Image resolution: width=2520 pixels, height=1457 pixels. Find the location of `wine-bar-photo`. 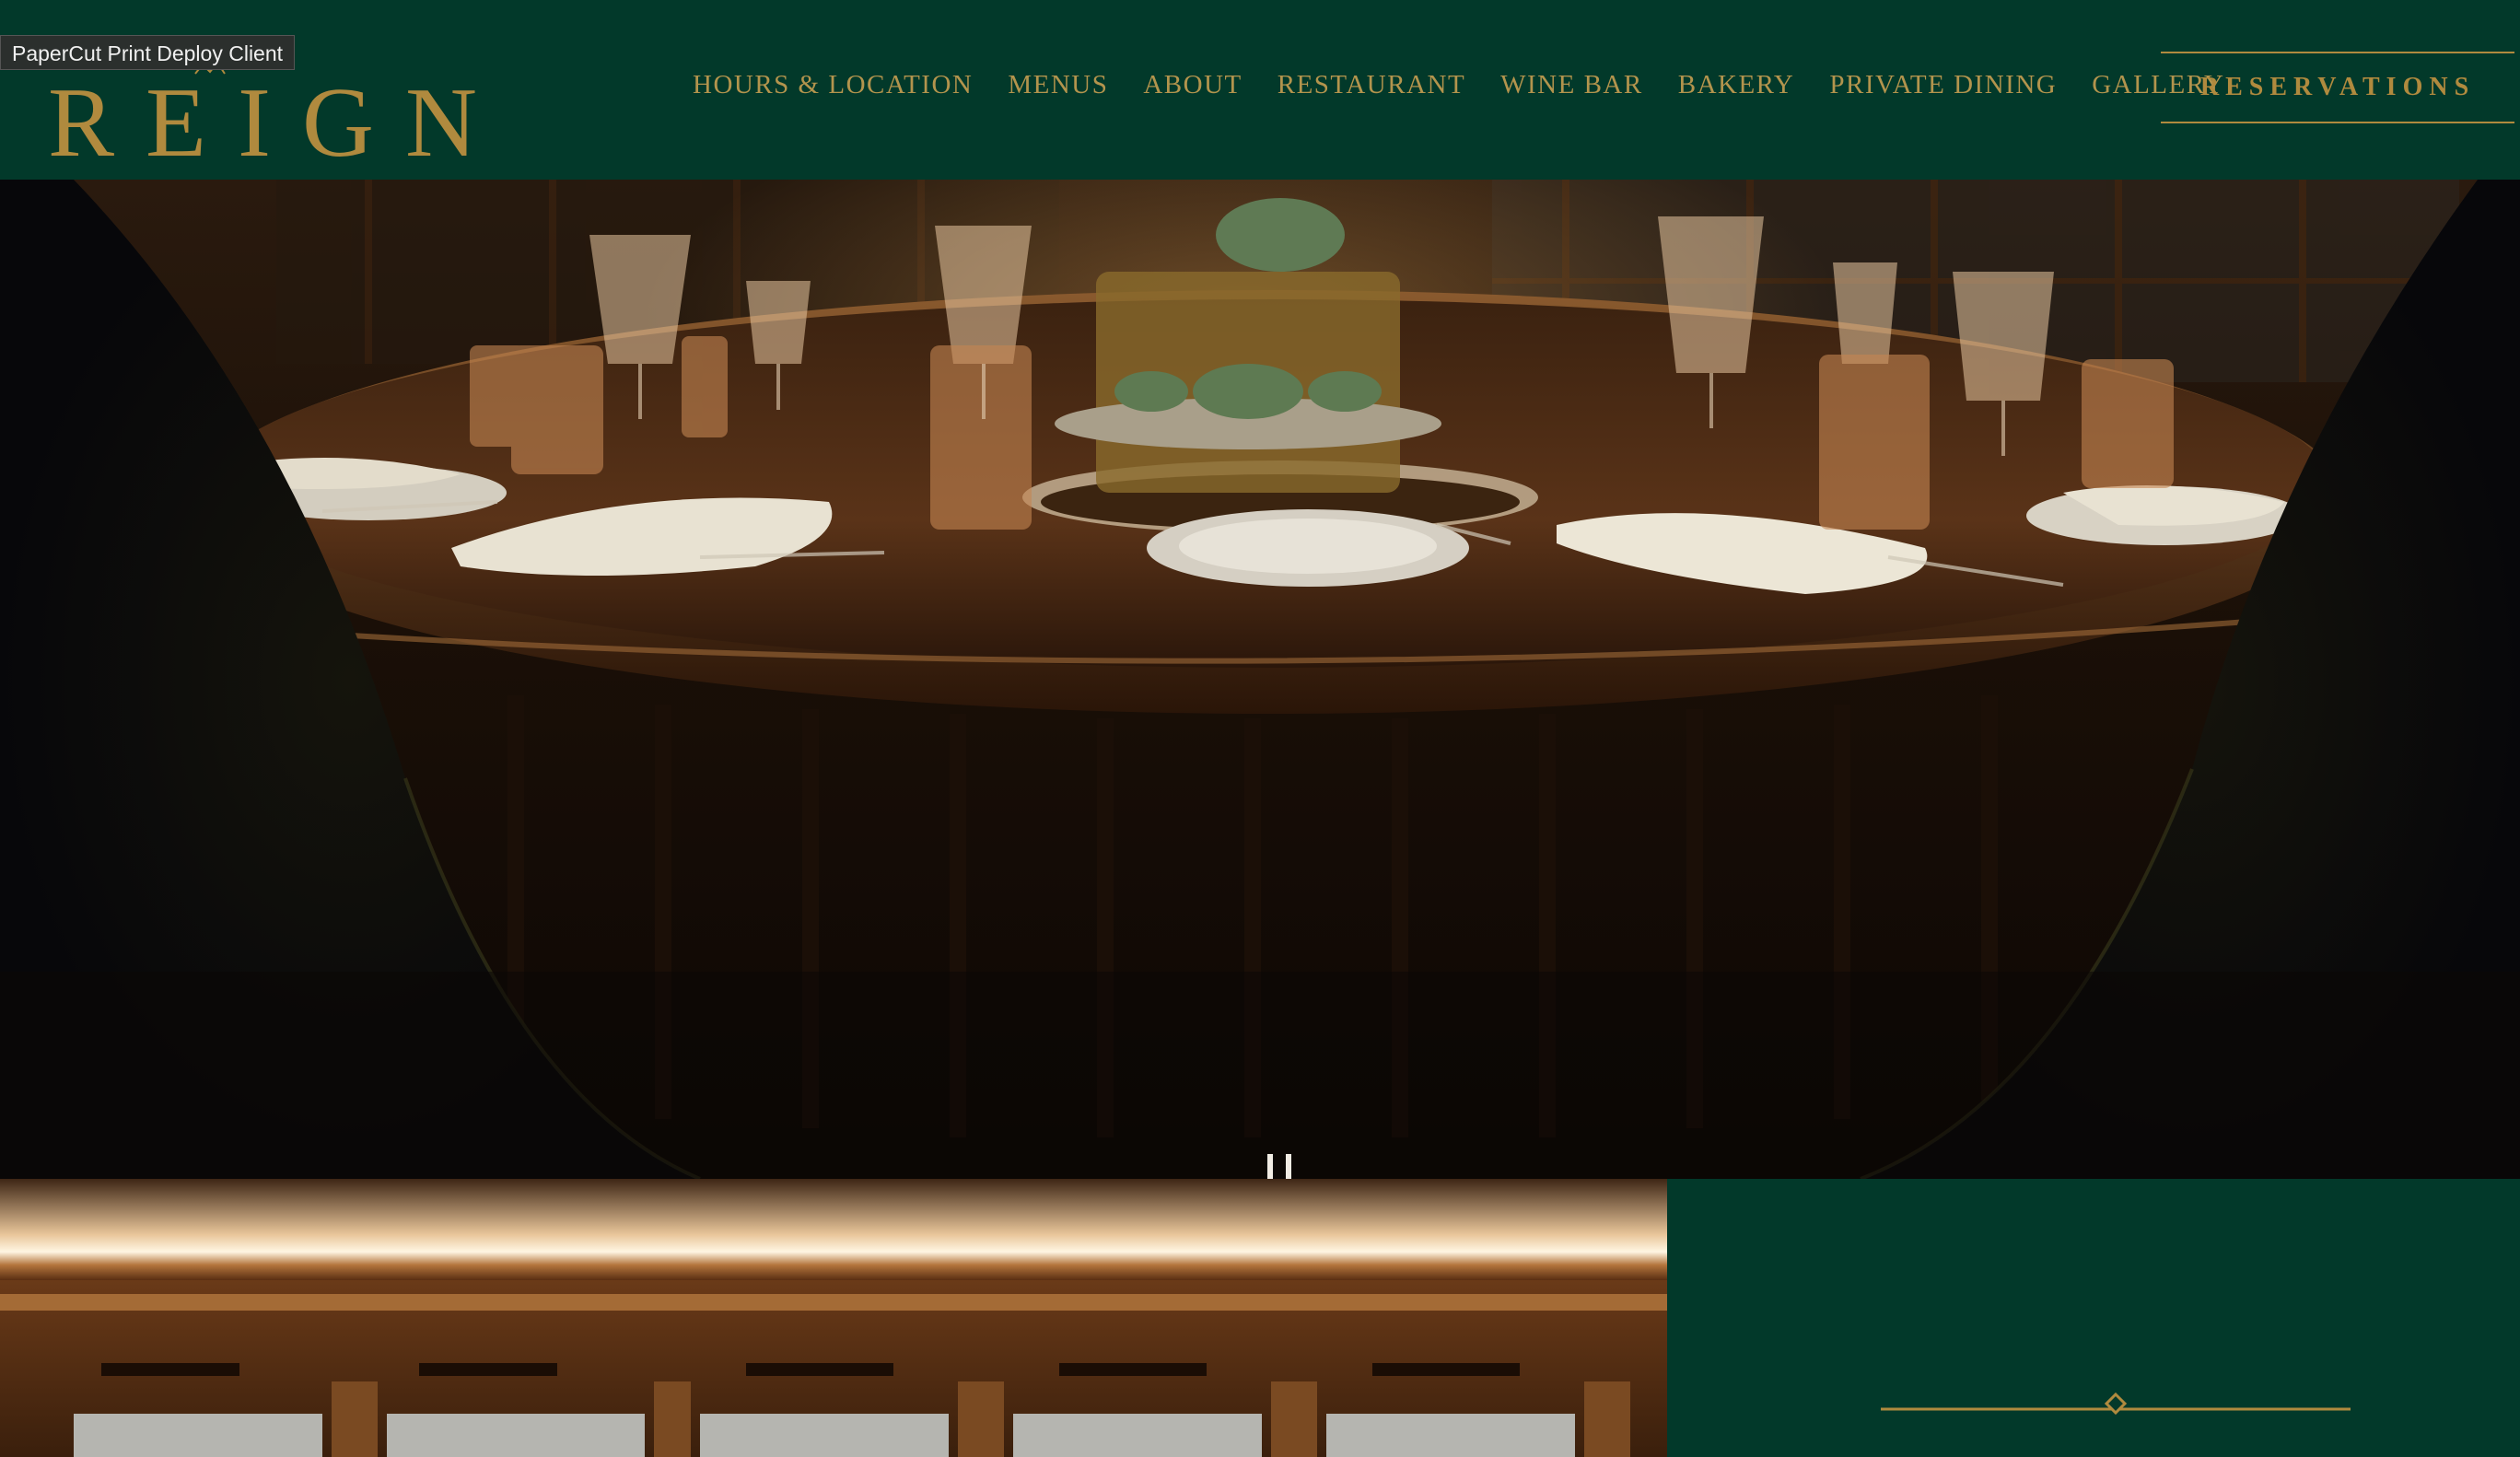

wine-bar-photo is located at coordinates (833, 1318).